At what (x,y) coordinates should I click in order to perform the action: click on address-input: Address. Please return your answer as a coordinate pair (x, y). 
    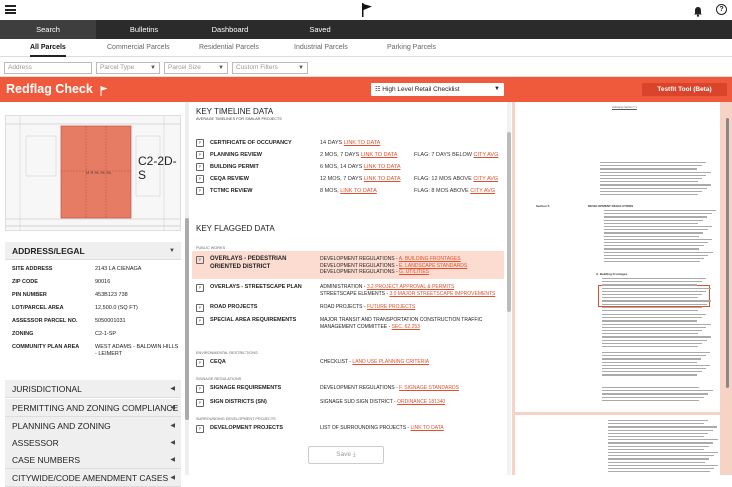
    Looking at the image, I should click on (48, 68).